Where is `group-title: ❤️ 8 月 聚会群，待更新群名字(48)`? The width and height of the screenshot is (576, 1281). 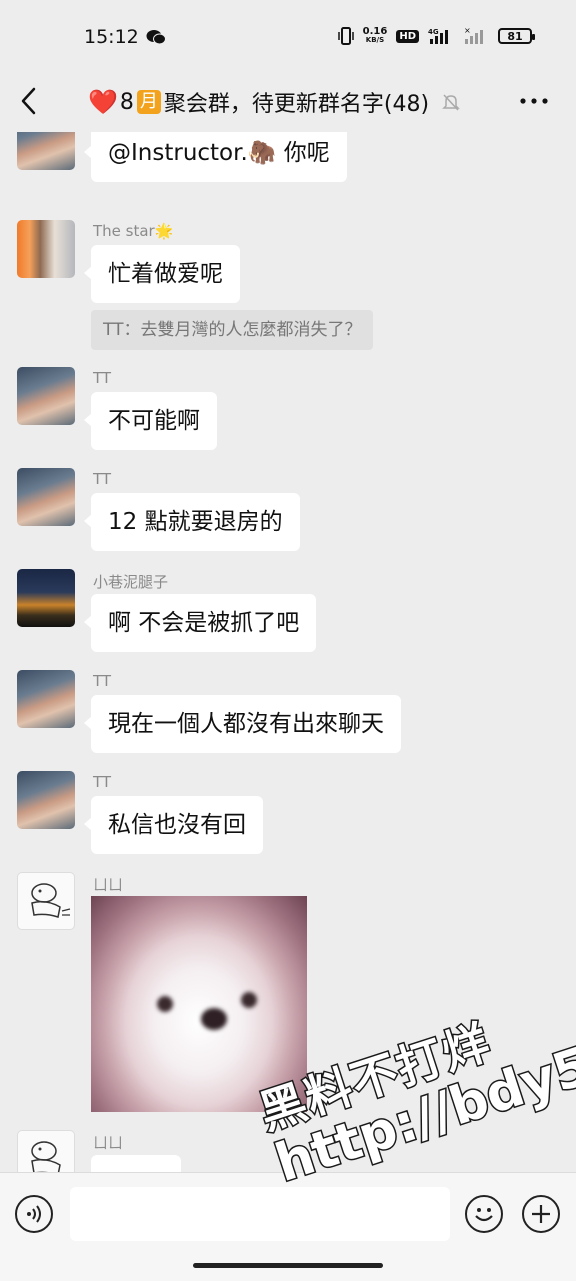
group-title: ❤️ 8 月 聚会群，待更新群名字(48) is located at coordinates (274, 102).